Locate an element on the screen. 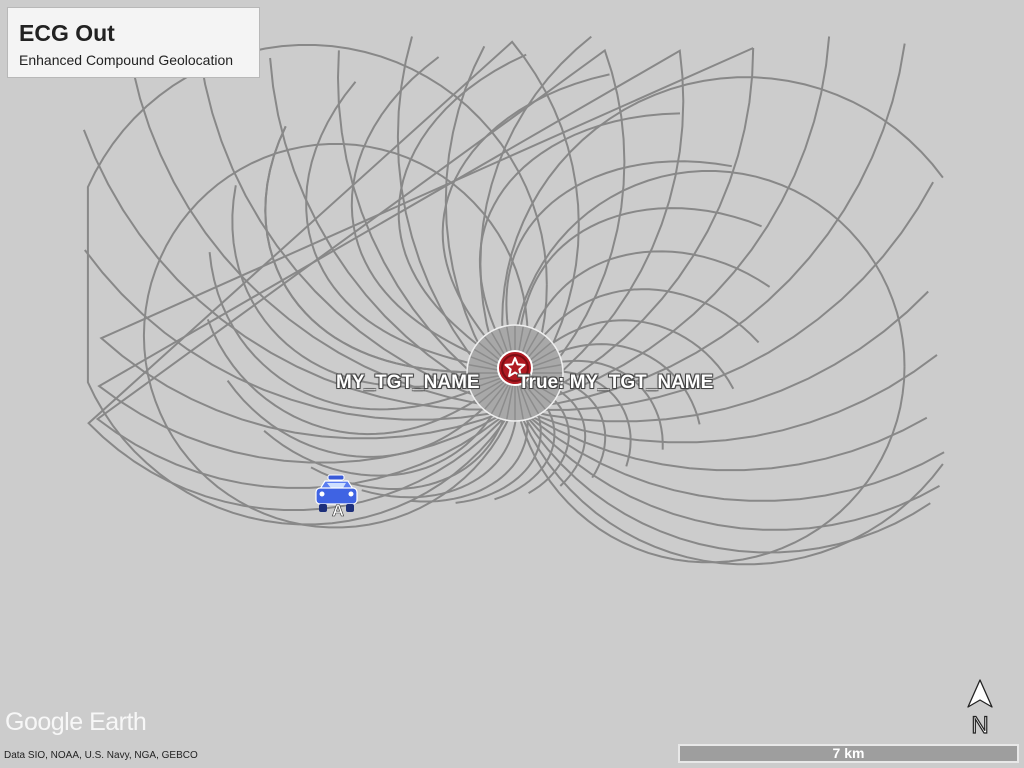  legend-panel: ECG Out Enhanced Compound Geolocation is located at coordinates (133, 42).